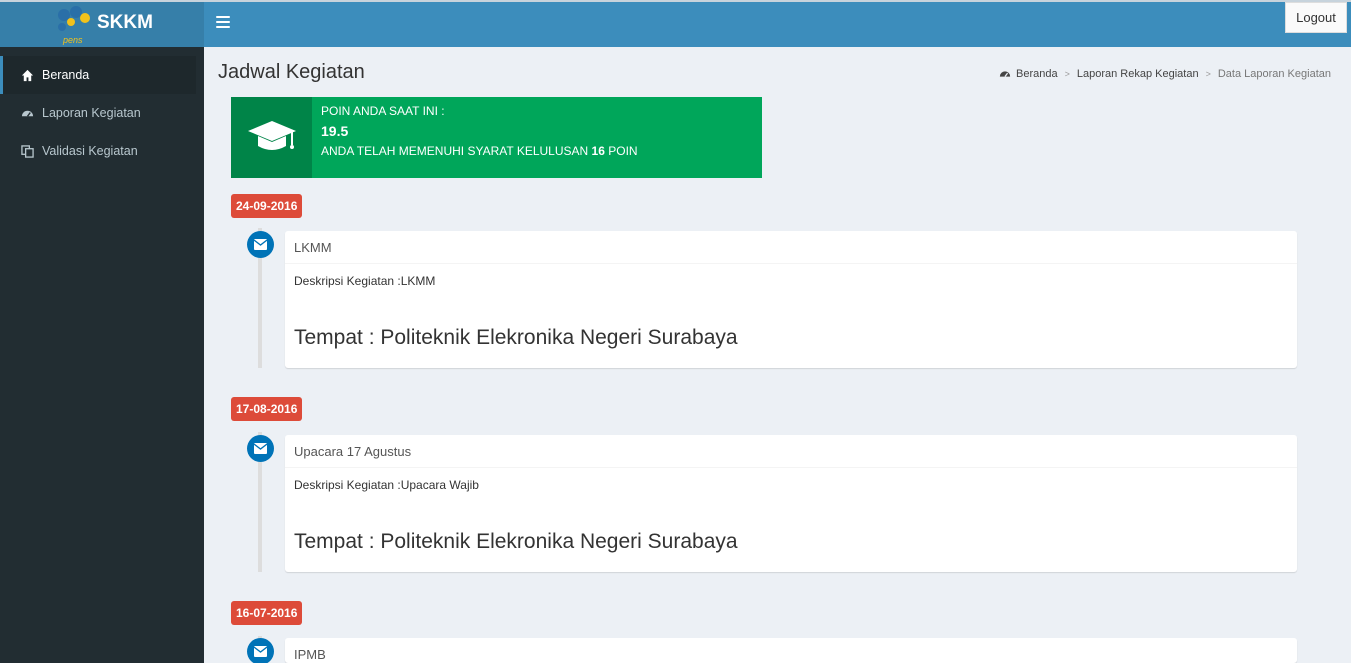 The height and width of the screenshot is (663, 1351). Describe the element at coordinates (267, 613) in the screenshot. I see `timeline-date-badge: 16-07-2016` at that location.